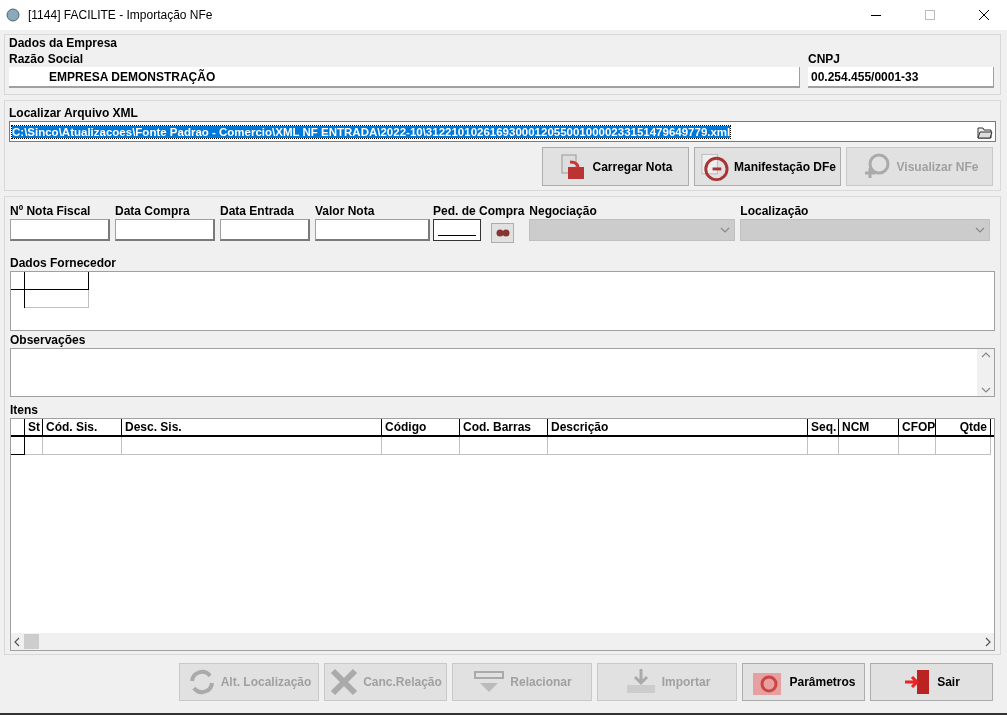 This screenshot has width=1007, height=715. What do you see at coordinates (74, 113) in the screenshot?
I see `field-label: Localizar Arquivo XML` at bounding box center [74, 113].